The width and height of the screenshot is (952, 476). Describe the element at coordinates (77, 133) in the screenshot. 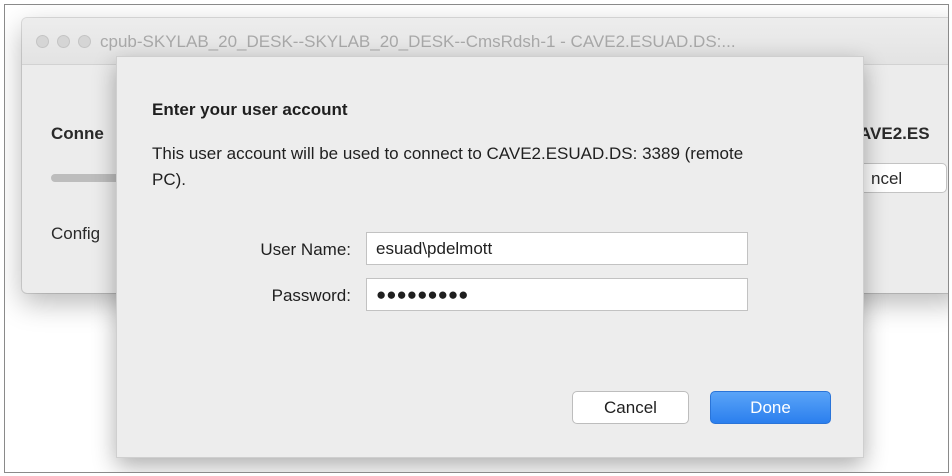

I see `connecting-label: Conne` at that location.